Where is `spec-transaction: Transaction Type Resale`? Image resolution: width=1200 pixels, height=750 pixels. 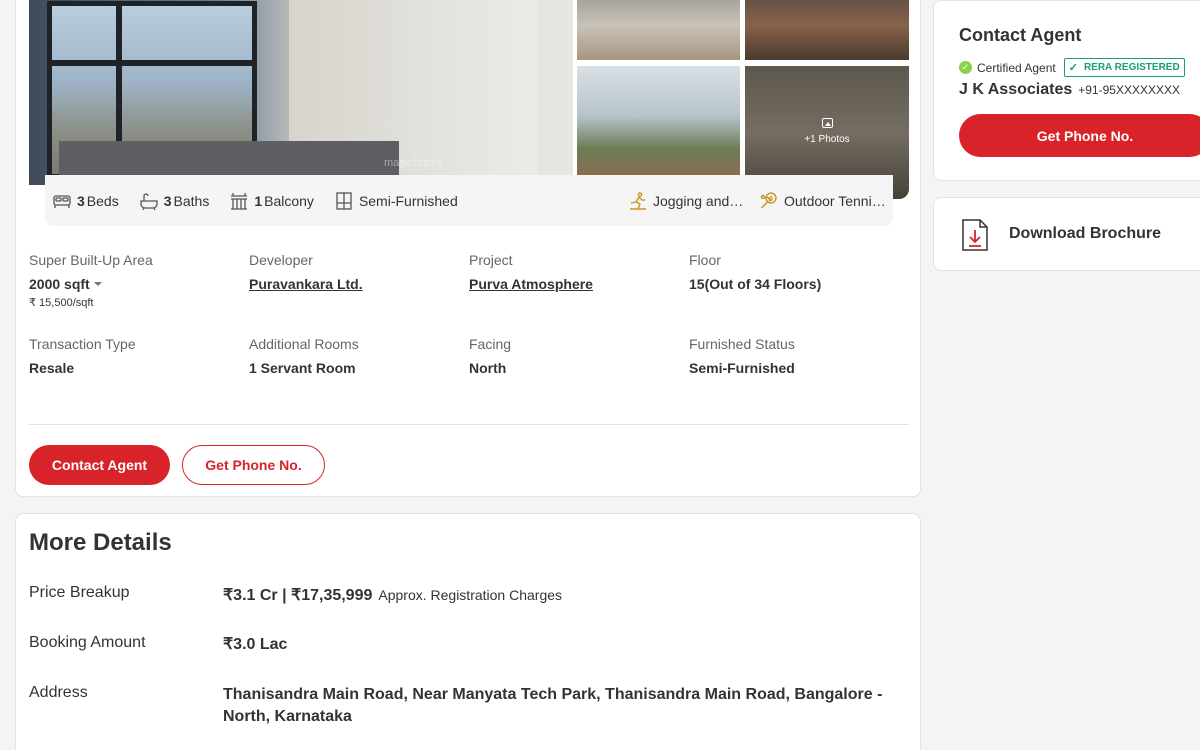
spec-transaction: Transaction Type Resale is located at coordinates (139, 378).